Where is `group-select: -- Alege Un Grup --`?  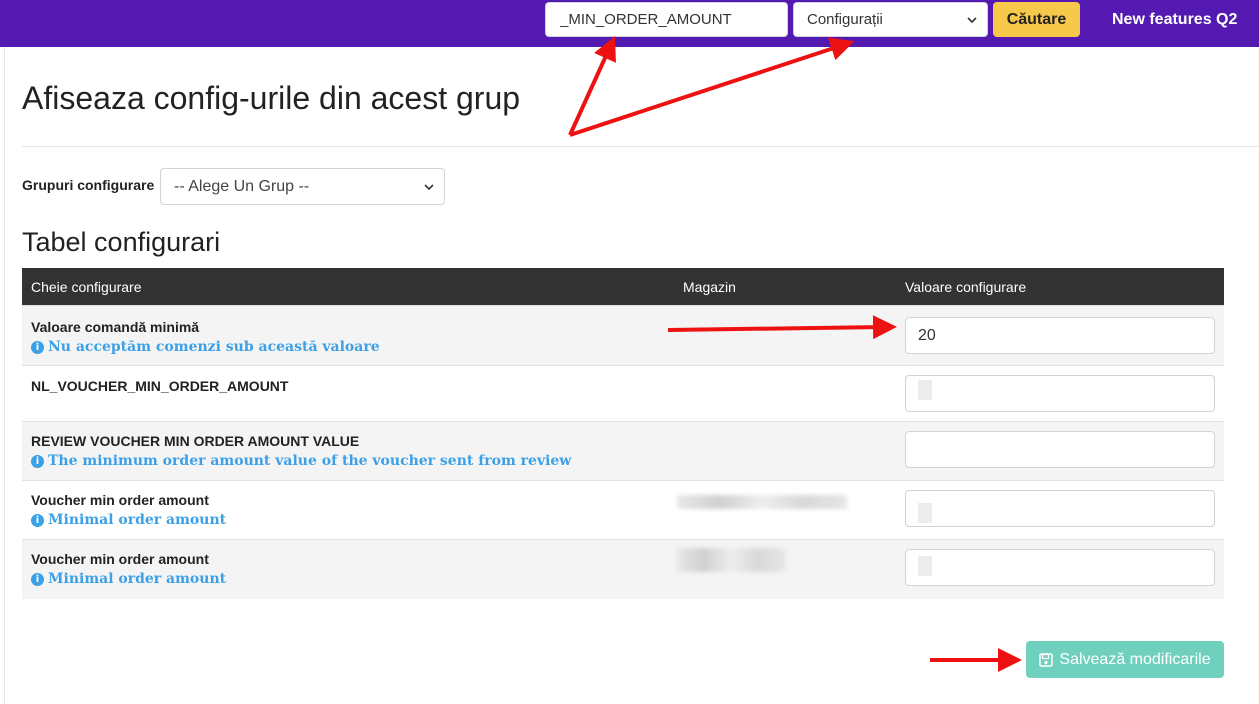 group-select: -- Alege Un Grup -- is located at coordinates (302, 186).